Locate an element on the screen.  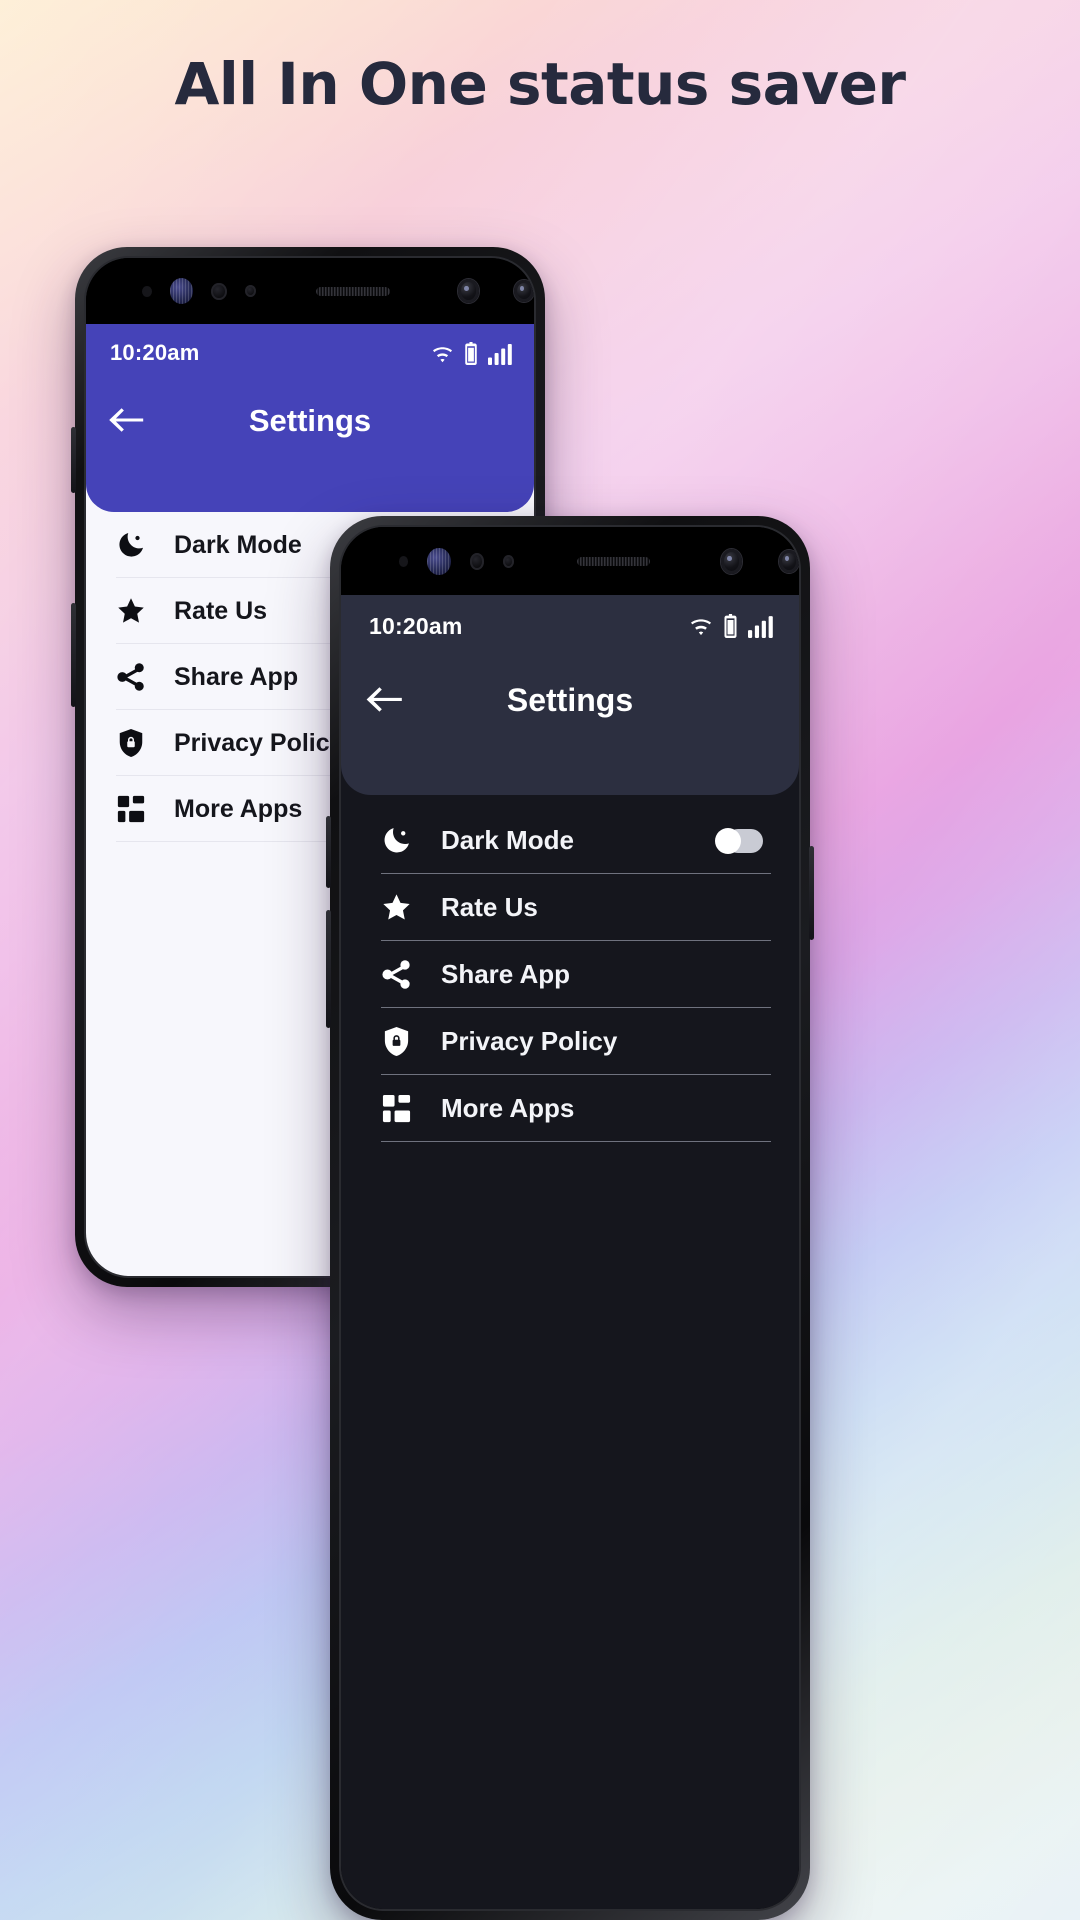
phone-light-app-bar: Settings is located at coordinates (310, 421).